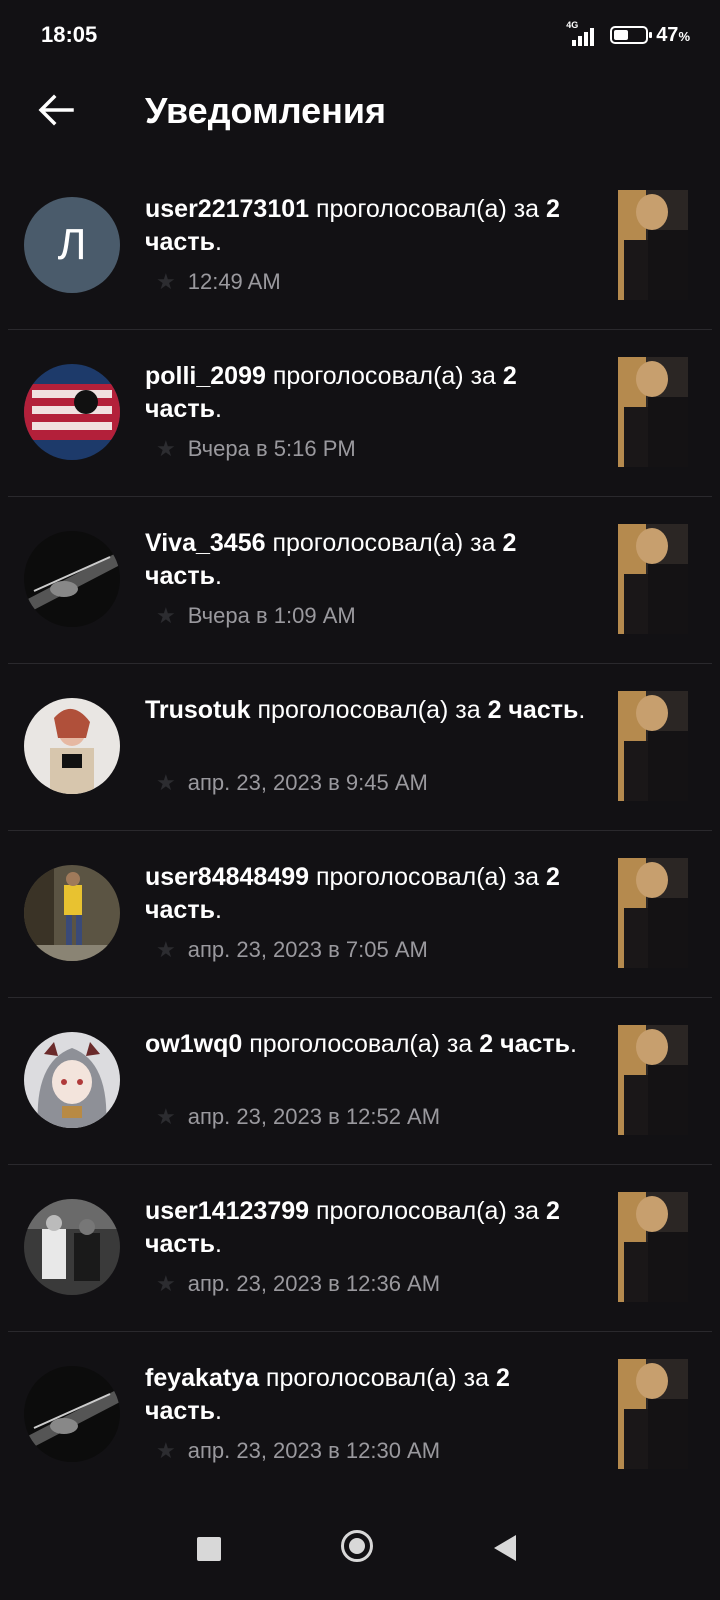 Image resolution: width=720 pixels, height=1600 pixels. What do you see at coordinates (367, 560) in the screenshot?
I see `notification-message: Viva_3456 проголосовал(а) за 2 часть.` at bounding box center [367, 560].